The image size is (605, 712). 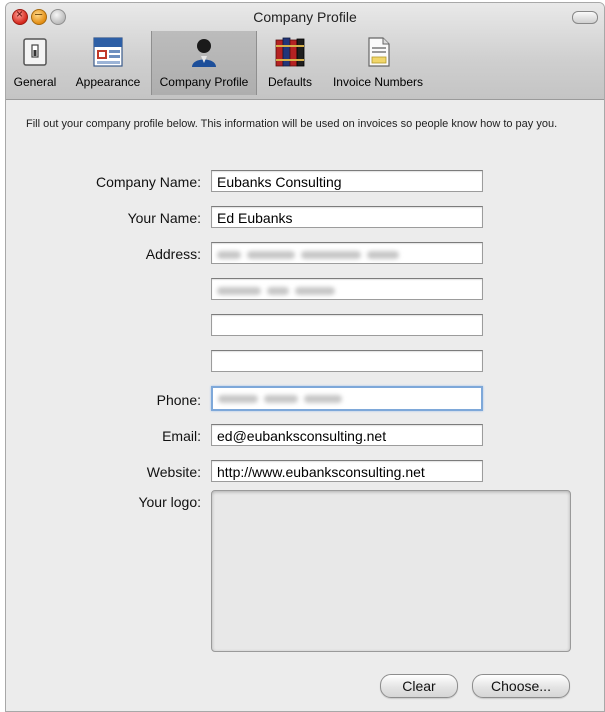 I want to click on logo-image-well, so click(x=391, y=571).